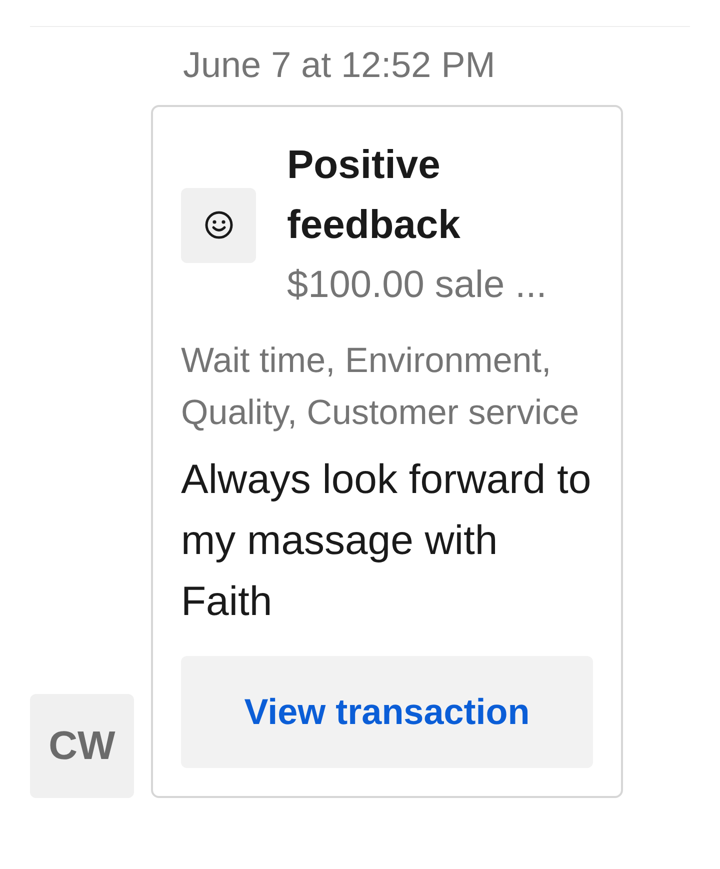 The height and width of the screenshot is (869, 720). Describe the element at coordinates (387, 387) in the screenshot. I see `feedback-tags: Wait time, Environment, Quality, Customer service` at that location.